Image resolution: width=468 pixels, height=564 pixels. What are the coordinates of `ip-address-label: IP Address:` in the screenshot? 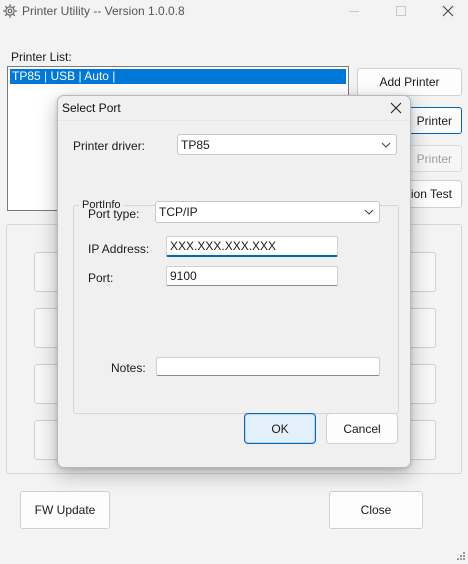 It's located at (119, 249).